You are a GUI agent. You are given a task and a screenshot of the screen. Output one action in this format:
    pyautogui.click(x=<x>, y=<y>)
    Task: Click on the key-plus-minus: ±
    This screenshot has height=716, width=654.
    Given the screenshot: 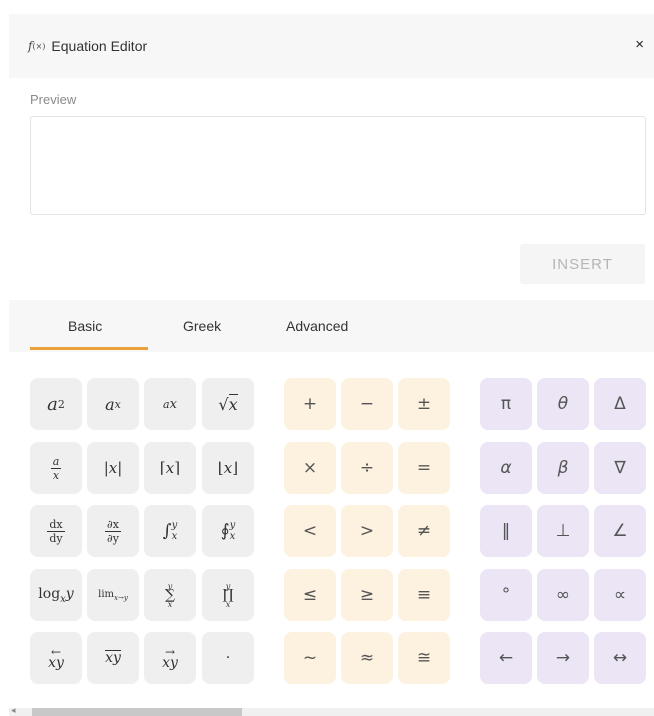 What is the action you would take?
    pyautogui.click(x=424, y=404)
    